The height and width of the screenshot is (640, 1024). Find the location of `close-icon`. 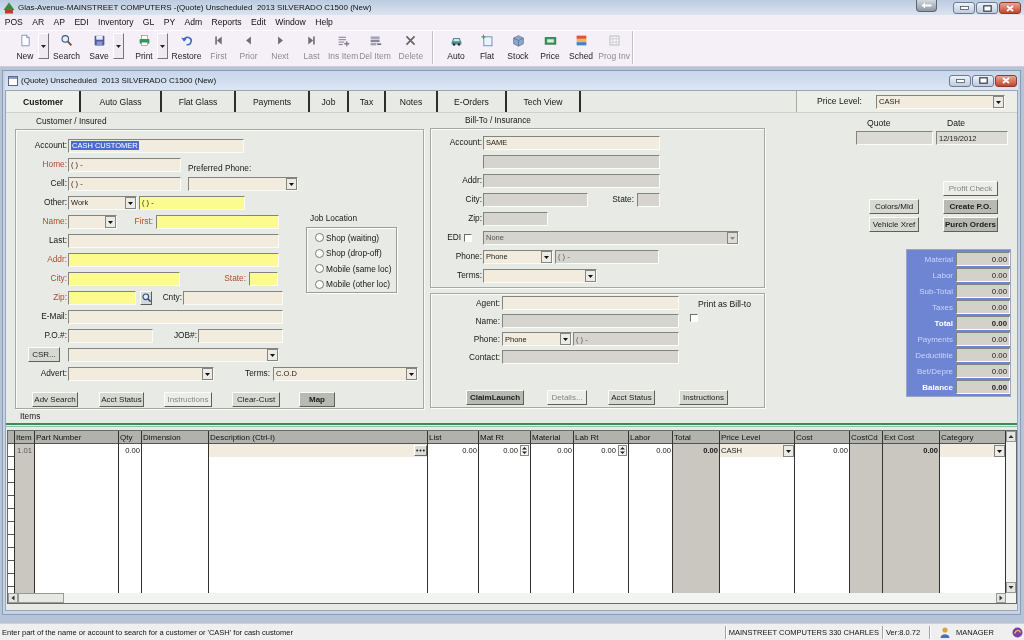

close-icon is located at coordinates (1010, 8).